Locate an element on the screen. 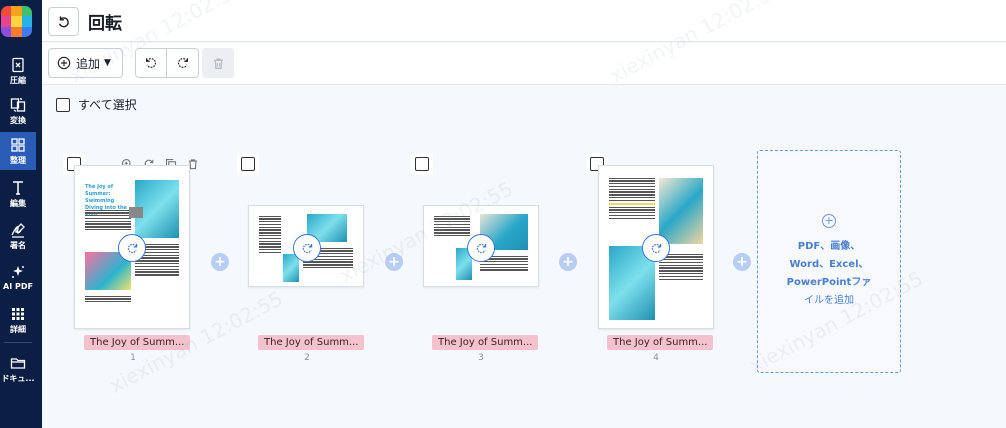 This screenshot has height=428, width=1006. delete-button is located at coordinates (218, 63).